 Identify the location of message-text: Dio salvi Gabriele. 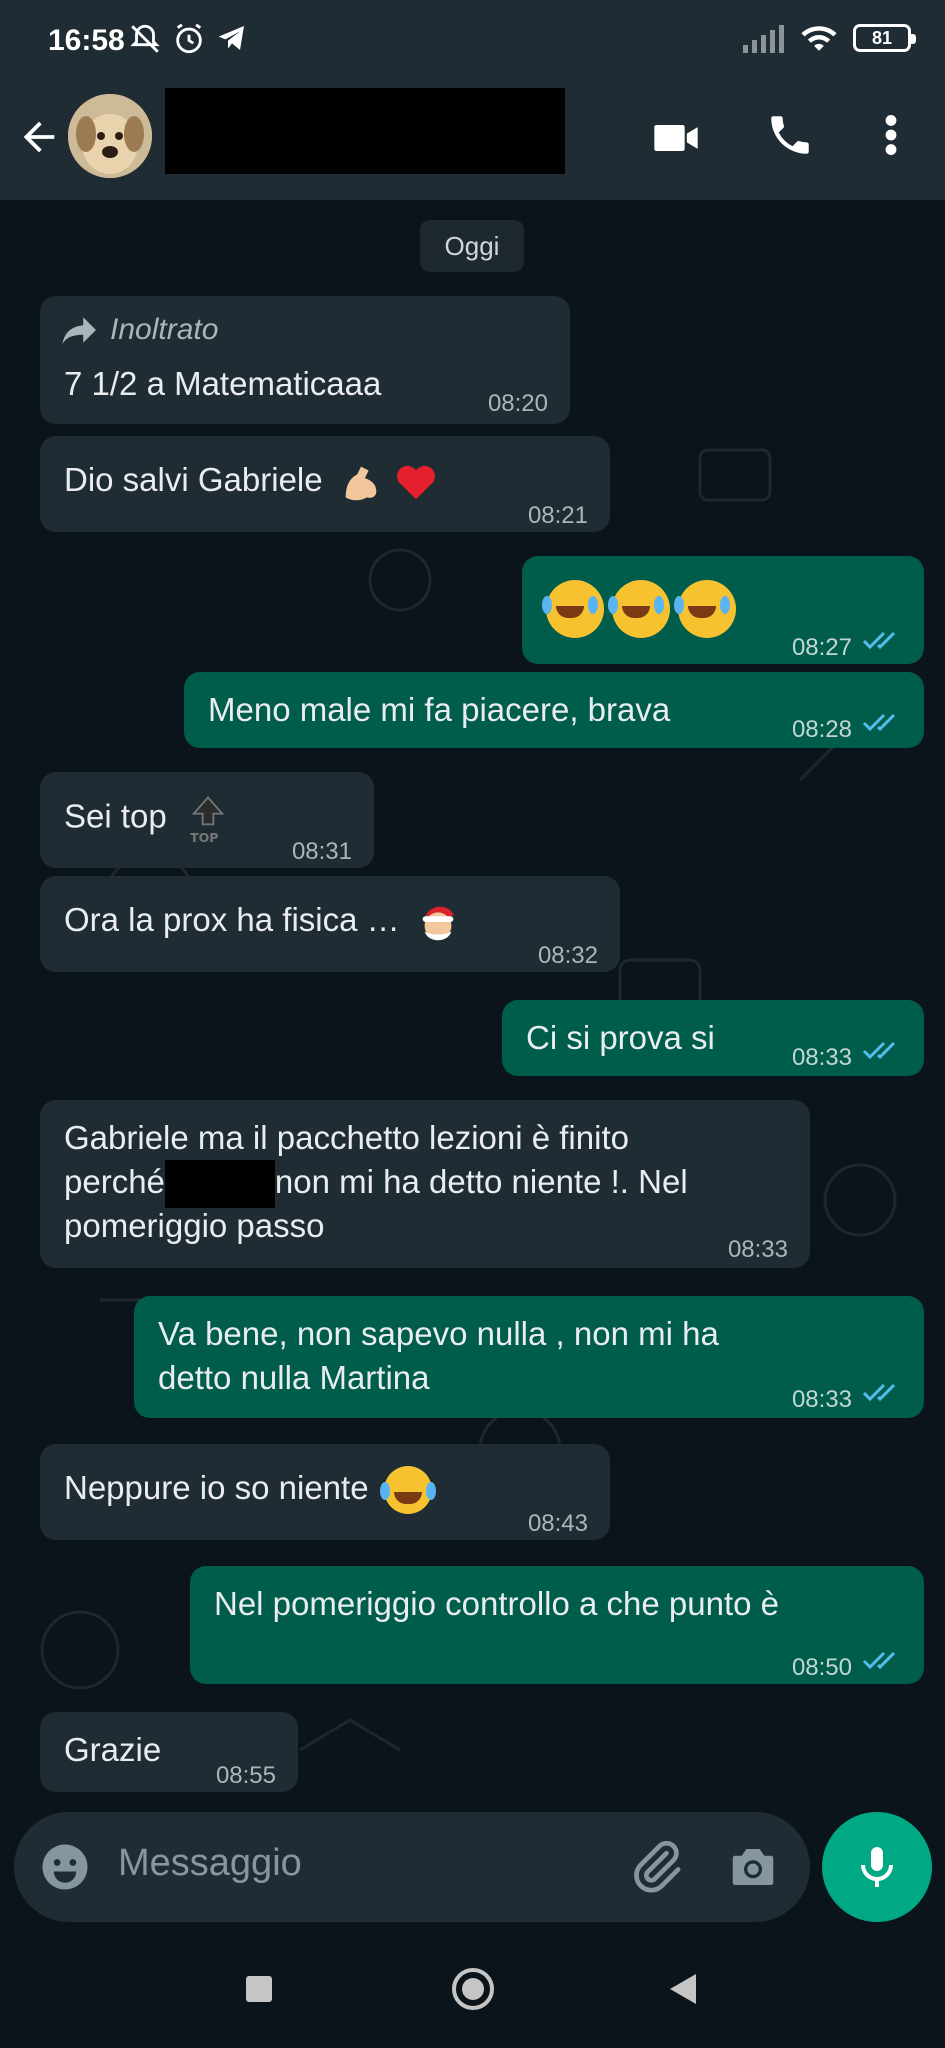
(193, 479).